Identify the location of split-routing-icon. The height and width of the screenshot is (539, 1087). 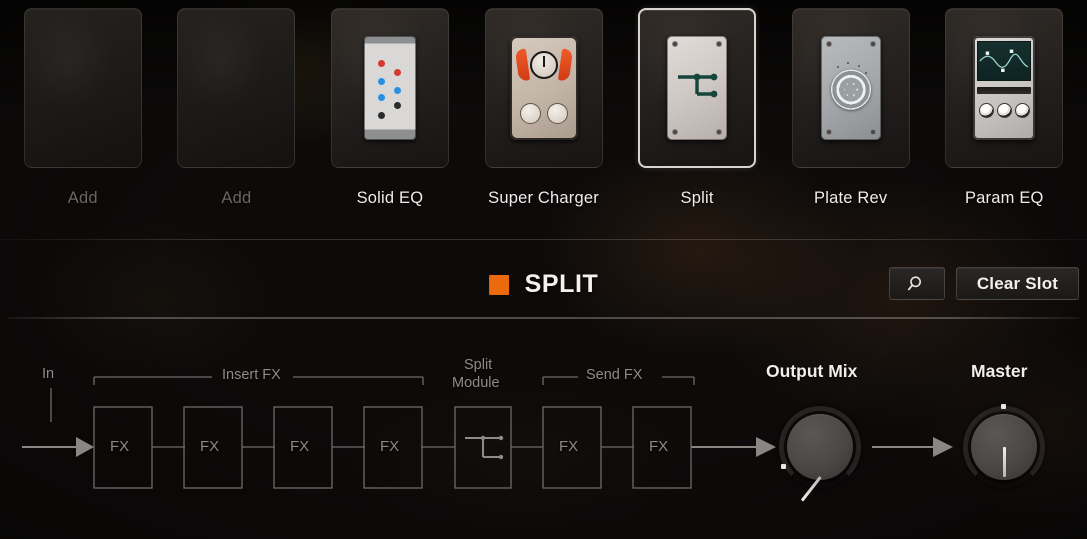
(483, 447).